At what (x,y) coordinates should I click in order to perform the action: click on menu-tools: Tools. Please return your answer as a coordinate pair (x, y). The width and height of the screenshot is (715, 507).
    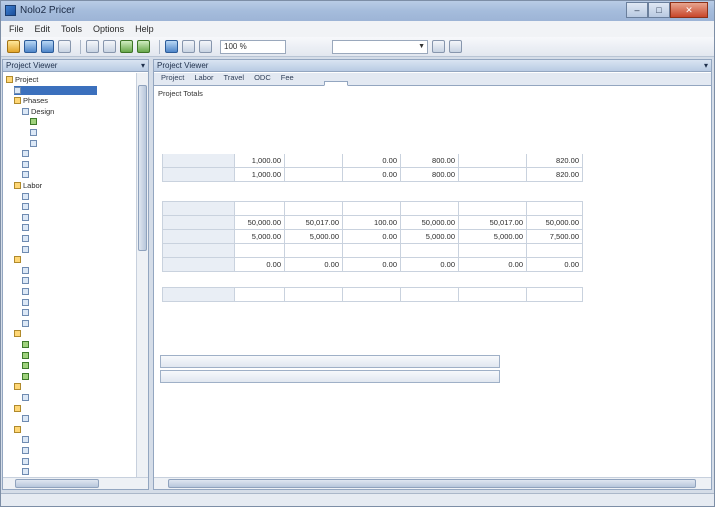
    Looking at the image, I should click on (71, 29).